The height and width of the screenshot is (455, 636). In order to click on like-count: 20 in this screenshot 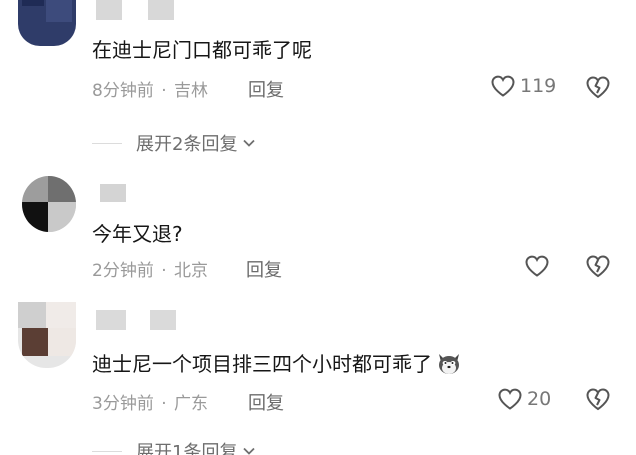, I will do `click(539, 399)`.